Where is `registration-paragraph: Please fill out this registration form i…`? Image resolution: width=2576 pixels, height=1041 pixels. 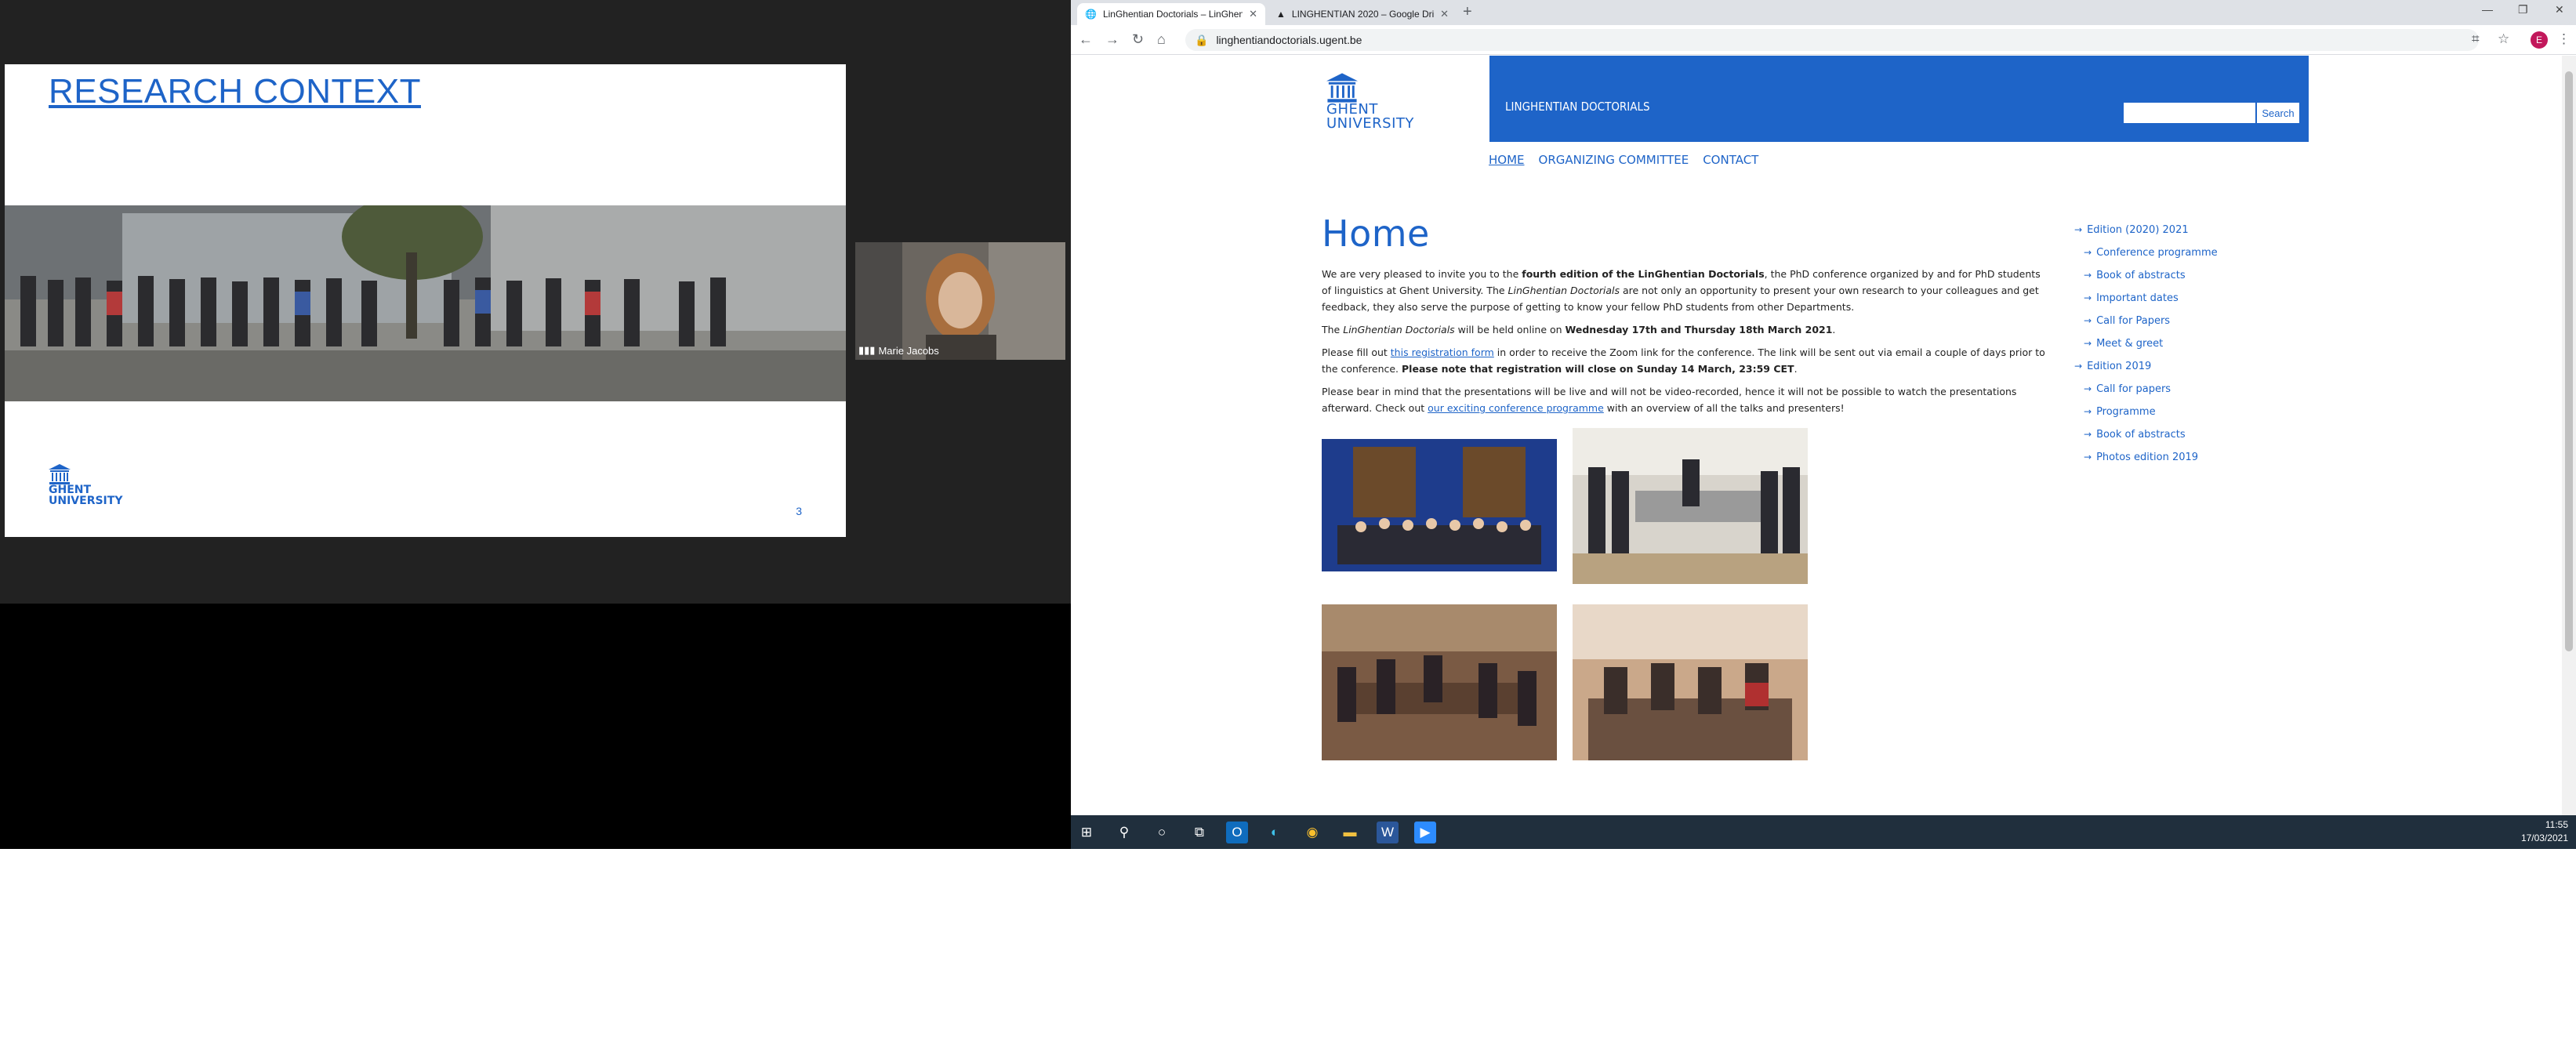 registration-paragraph: Please fill out this registration form i… is located at coordinates (1683, 360).